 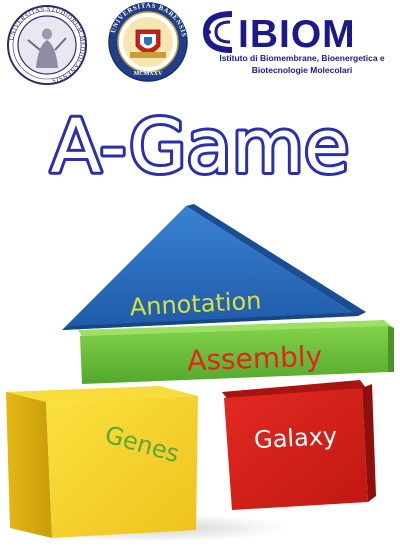 I want to click on ibiom-logo: IBIOM, so click(x=279, y=33).